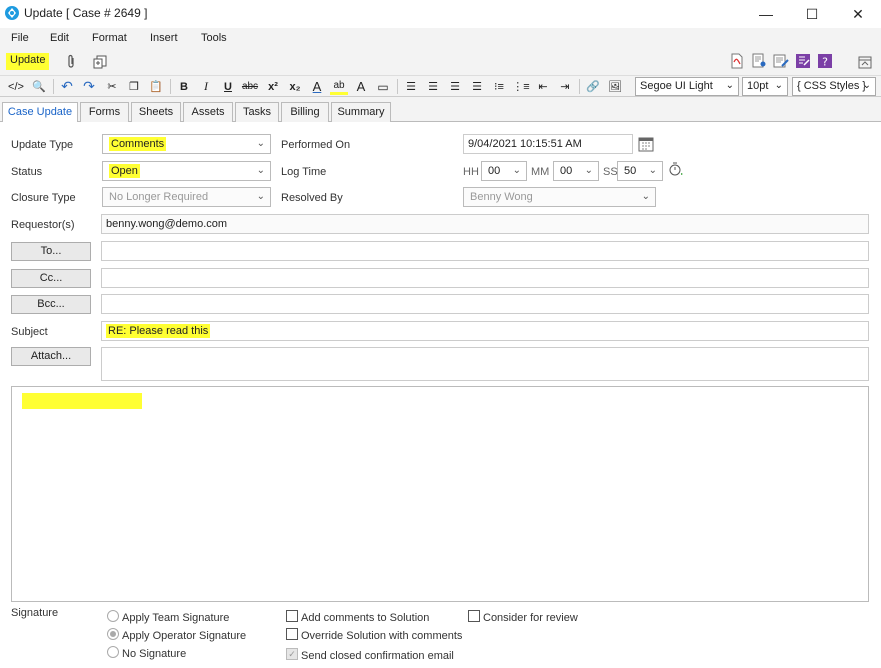 This screenshot has height=668, width=881. Describe the element at coordinates (339, 86) in the screenshot. I see `highlight-icon: ab` at that location.